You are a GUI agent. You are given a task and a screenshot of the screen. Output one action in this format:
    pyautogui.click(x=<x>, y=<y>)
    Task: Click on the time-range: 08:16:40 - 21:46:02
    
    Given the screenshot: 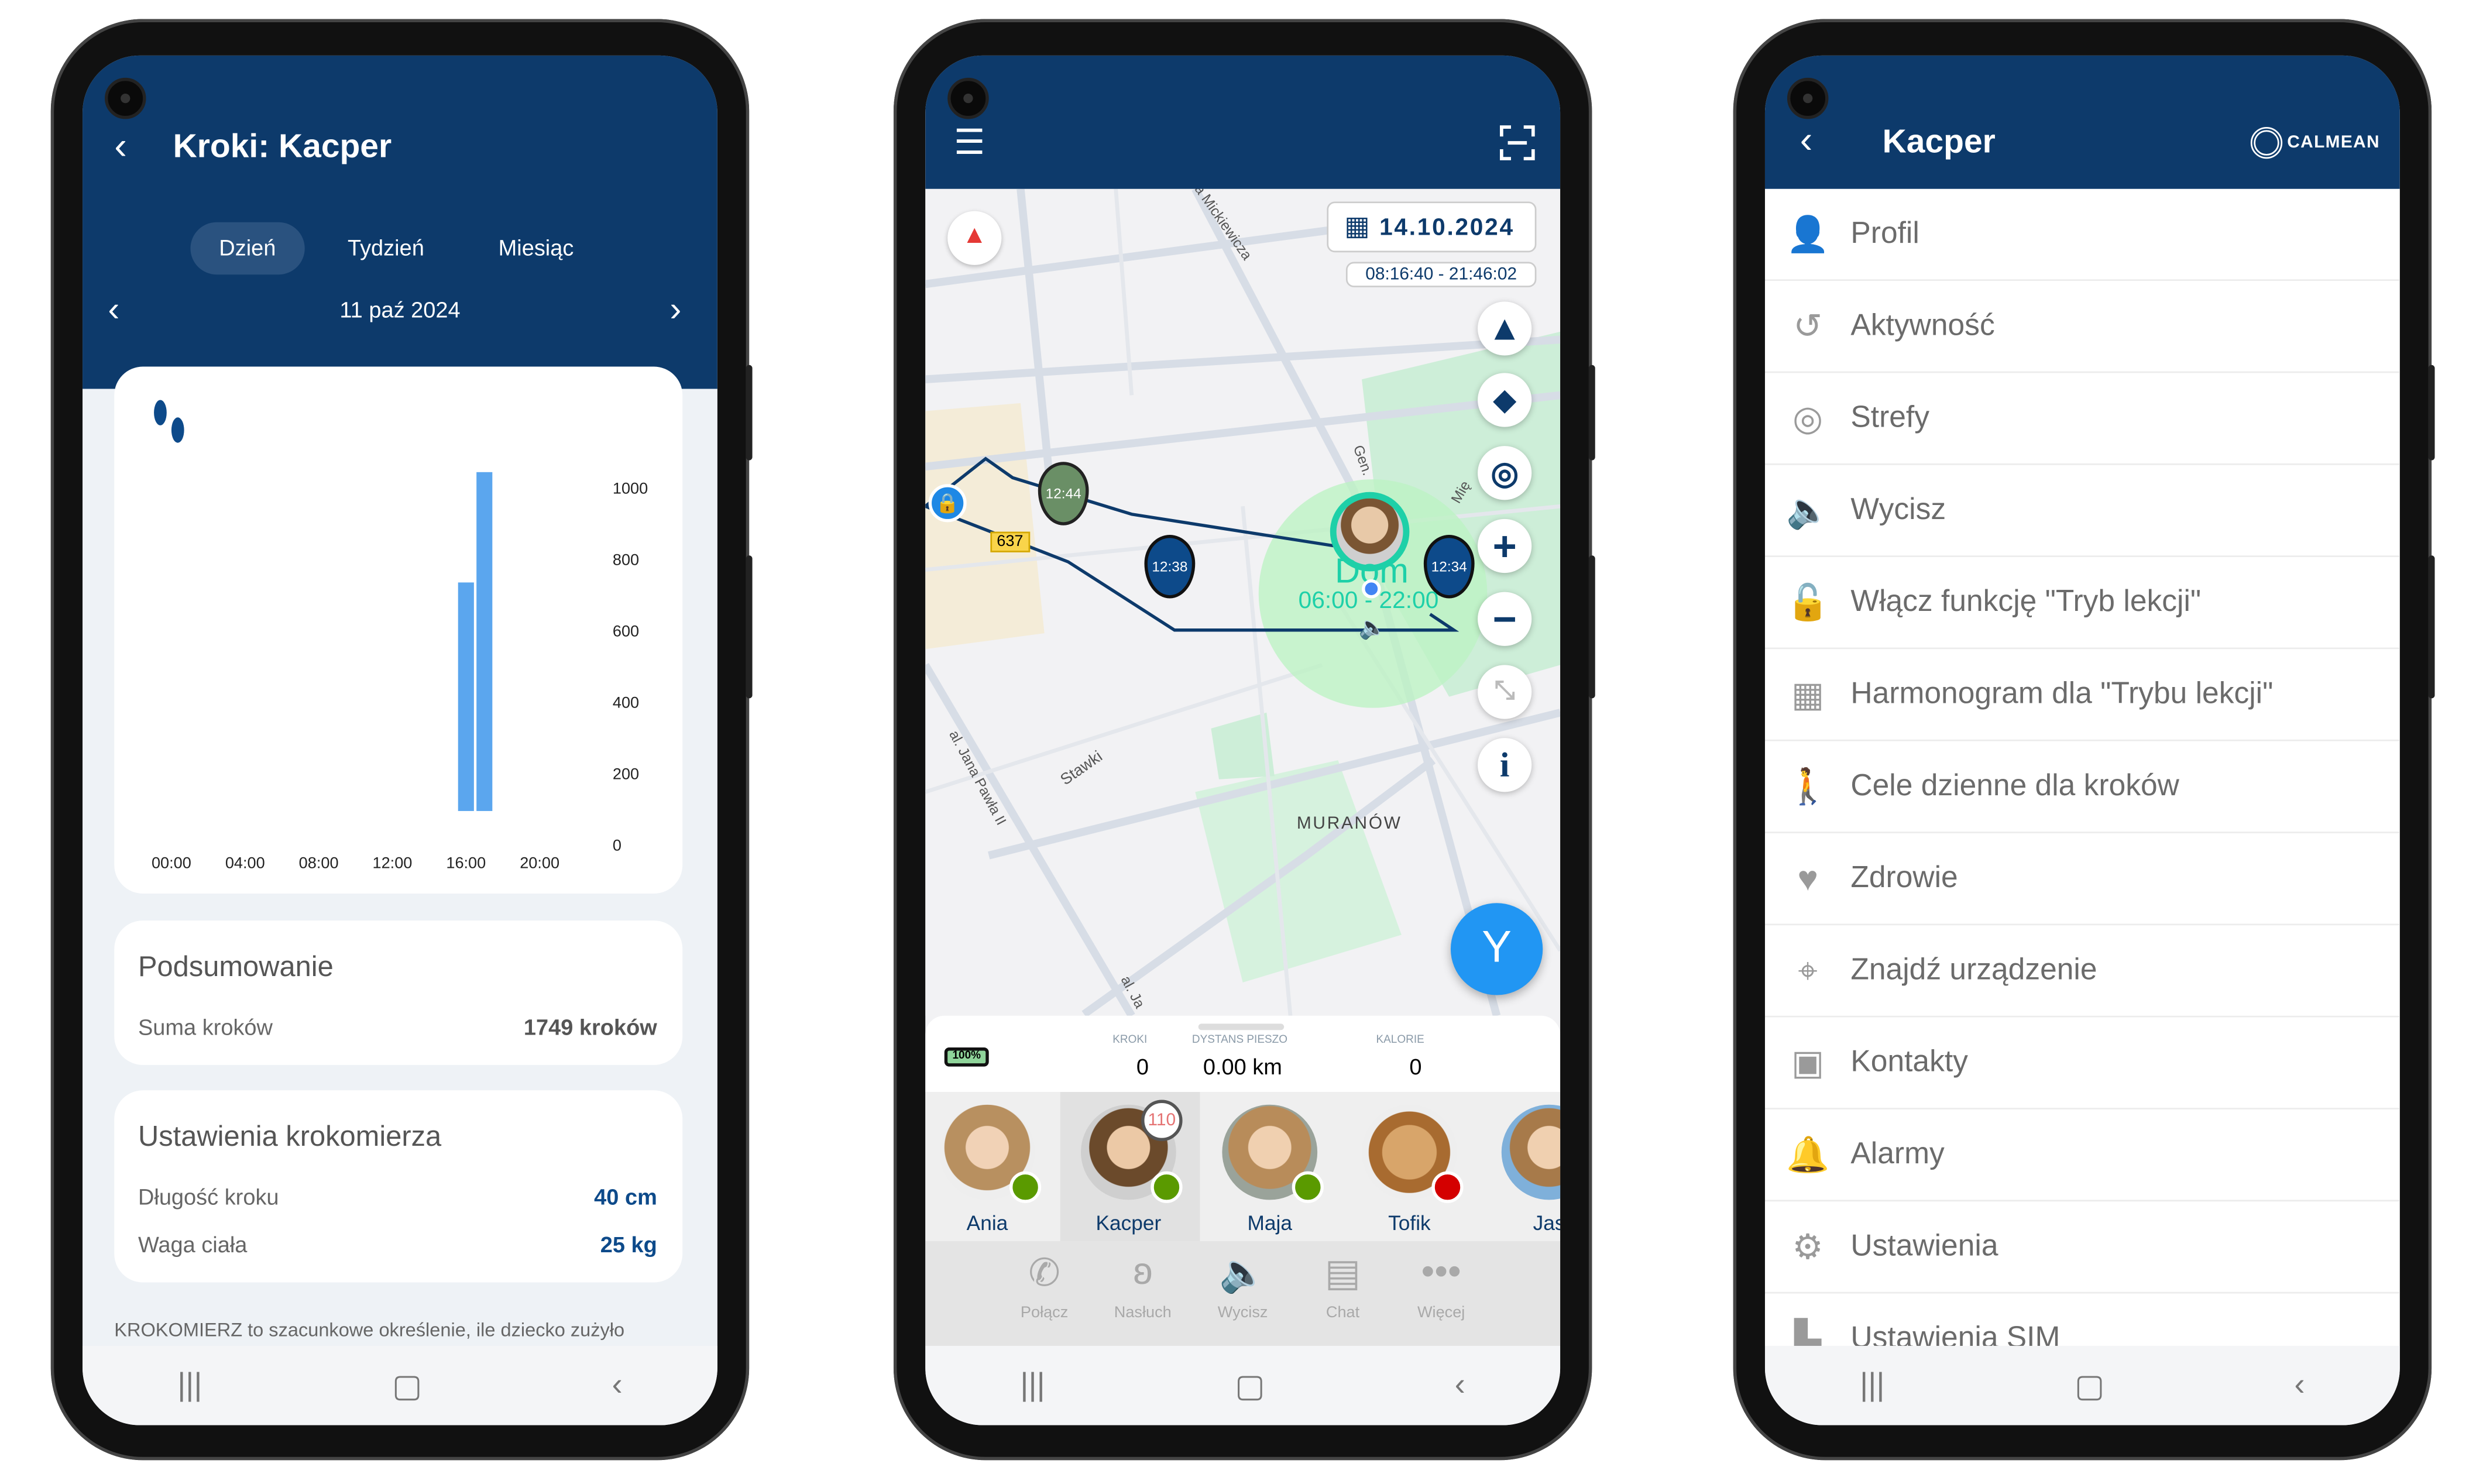 What is the action you would take?
    pyautogui.click(x=1441, y=274)
    